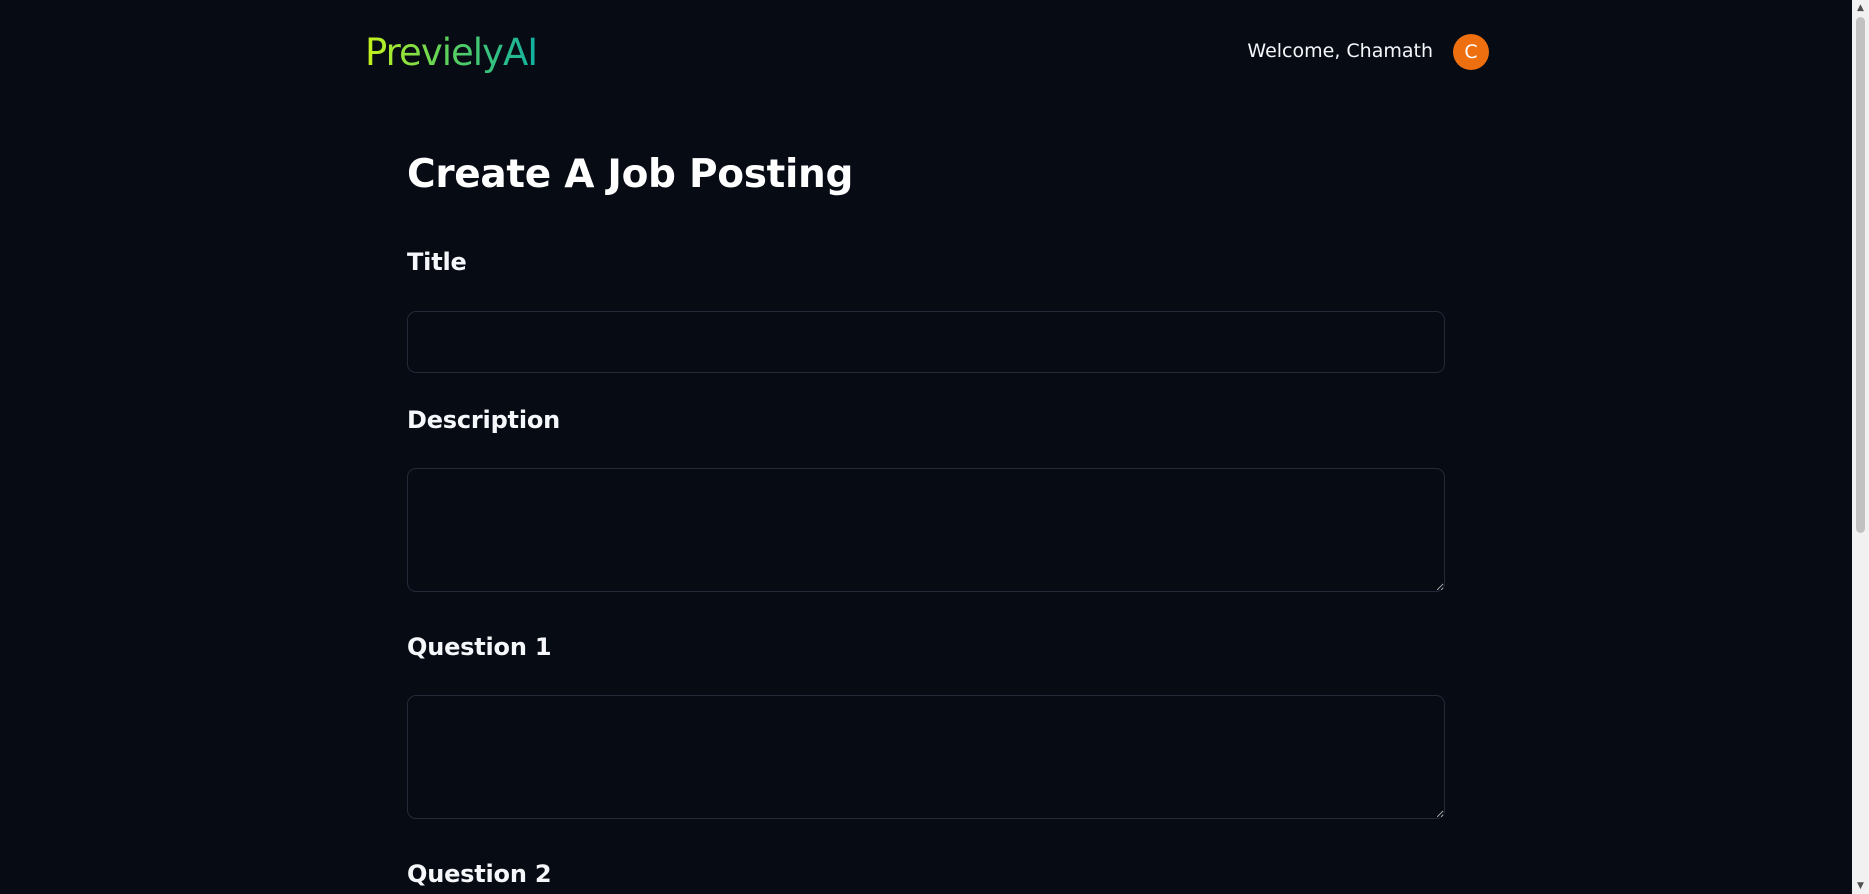  I want to click on scroll-up-icon: ▲, so click(1860, 8).